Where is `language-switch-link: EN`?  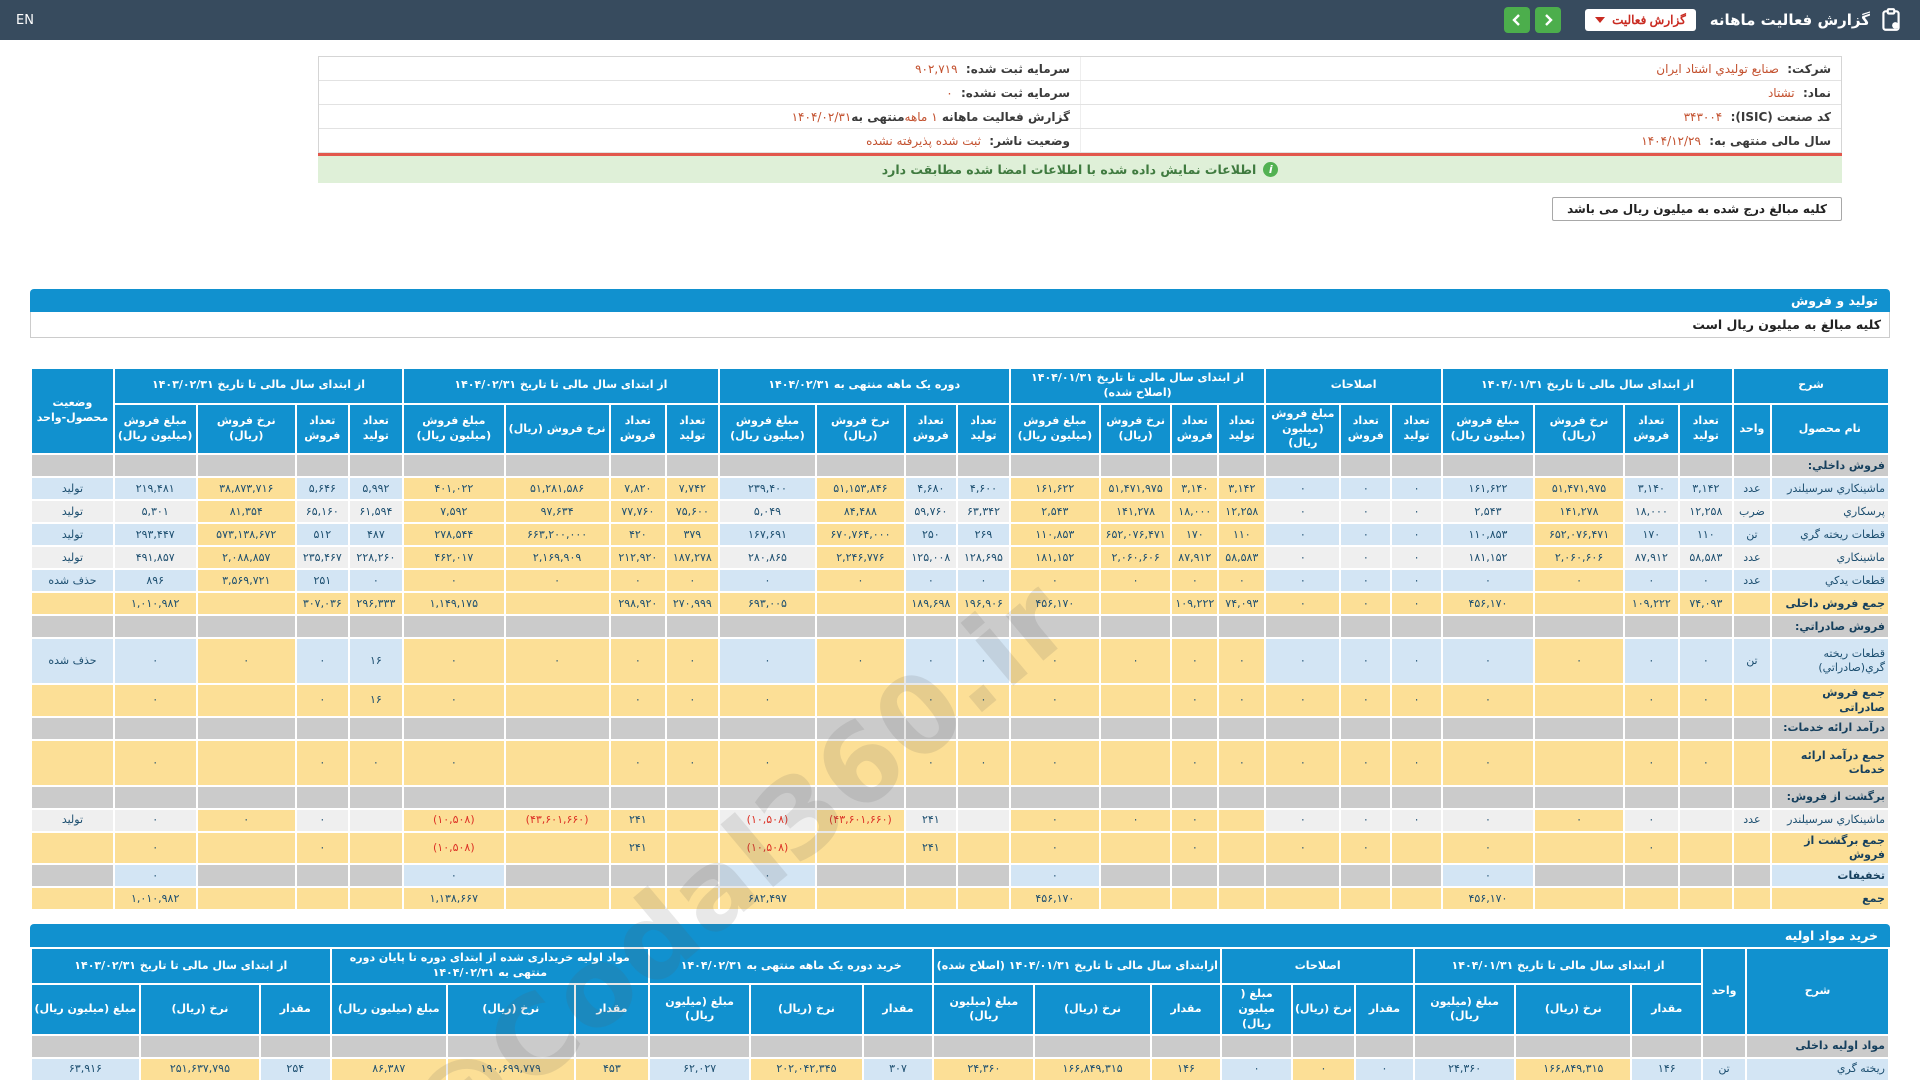
language-switch-link: EN is located at coordinates (25, 20).